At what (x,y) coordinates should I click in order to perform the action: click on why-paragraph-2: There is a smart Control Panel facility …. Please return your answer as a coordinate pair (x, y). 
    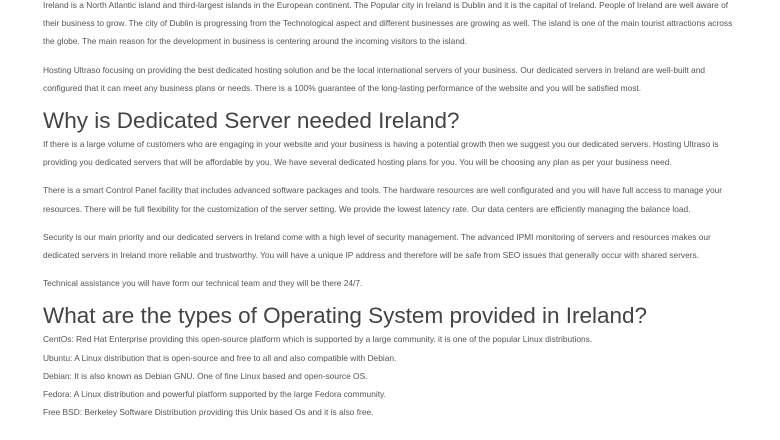
    Looking at the image, I should click on (383, 199).